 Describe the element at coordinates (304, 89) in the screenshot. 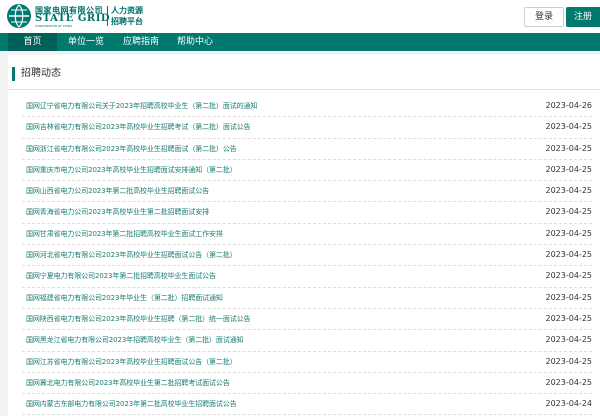

I see `section-divider` at that location.